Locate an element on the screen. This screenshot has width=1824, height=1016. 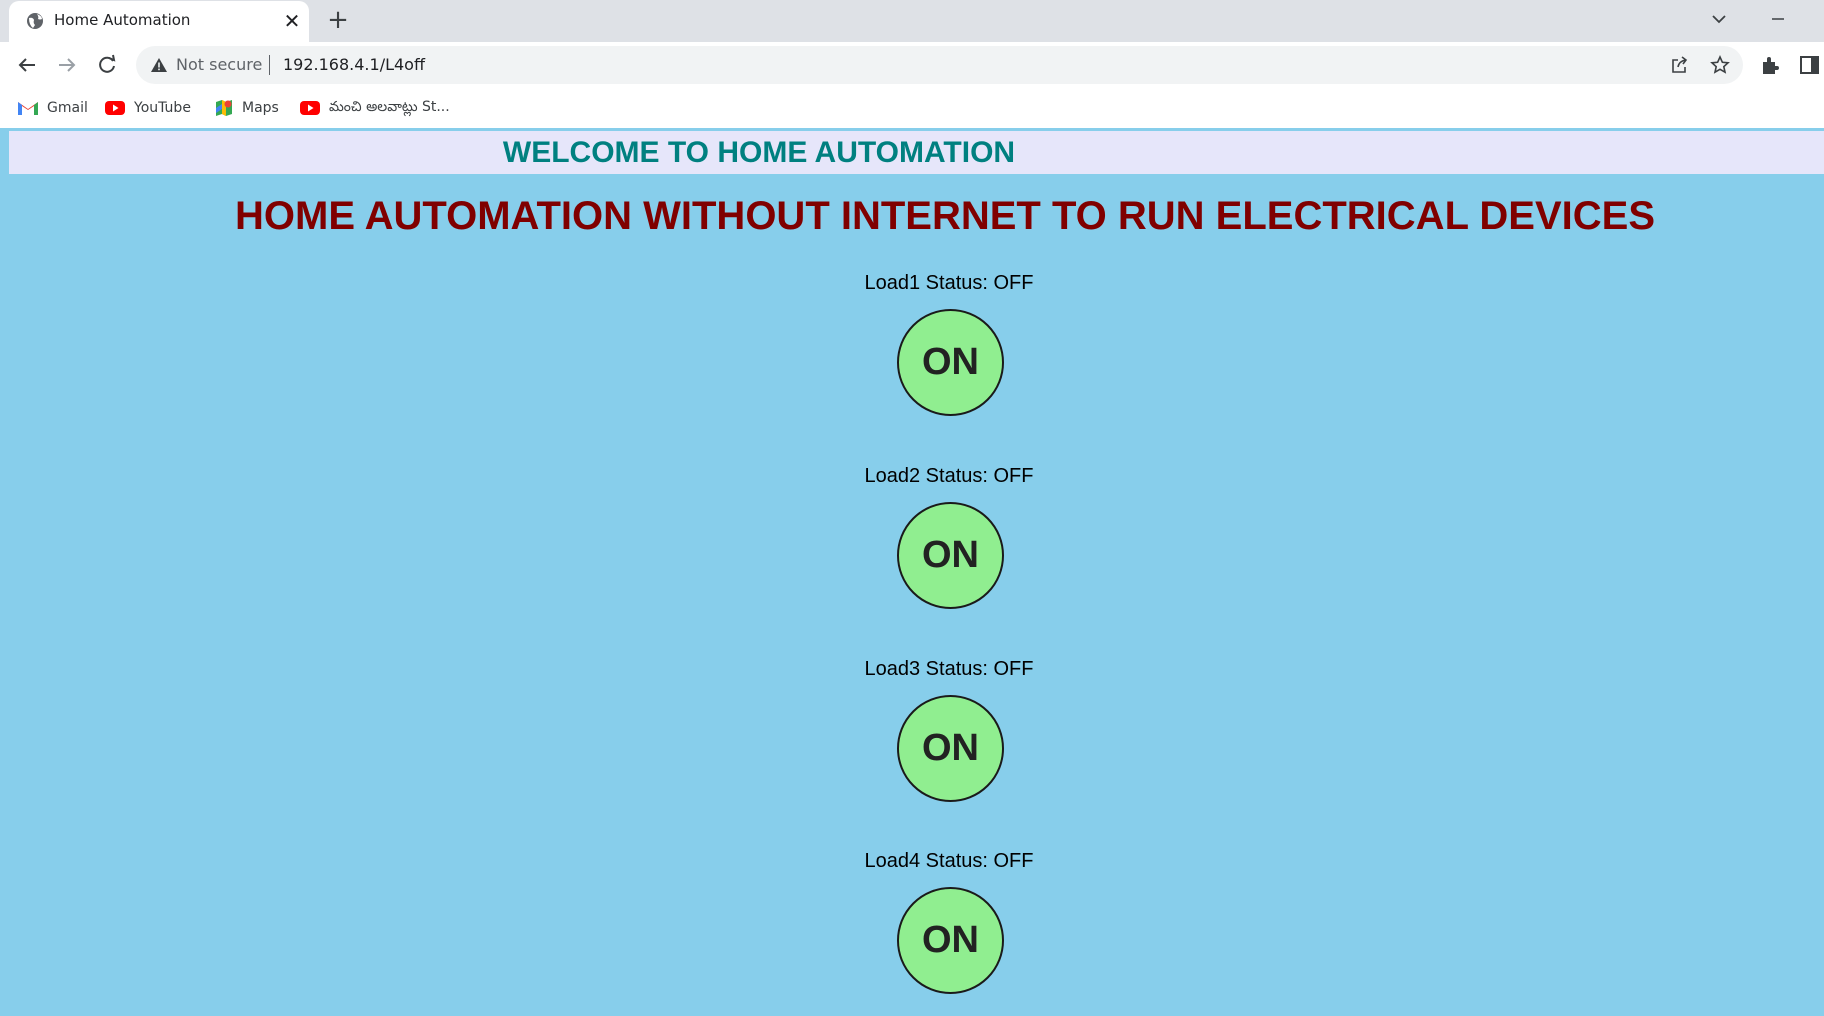
load-1: Load1 Status: OFF ON is located at coordinates (949, 343).